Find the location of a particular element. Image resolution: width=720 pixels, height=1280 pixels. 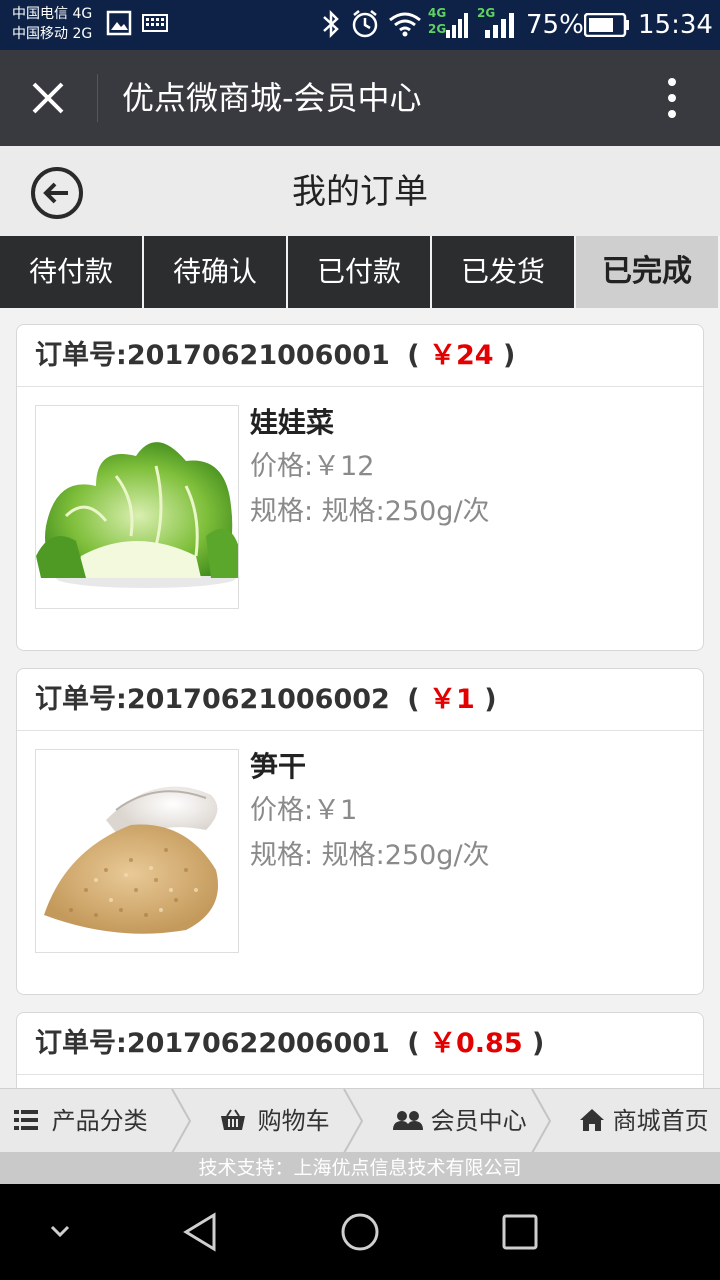

home-nav-icon is located at coordinates (360, 1234).